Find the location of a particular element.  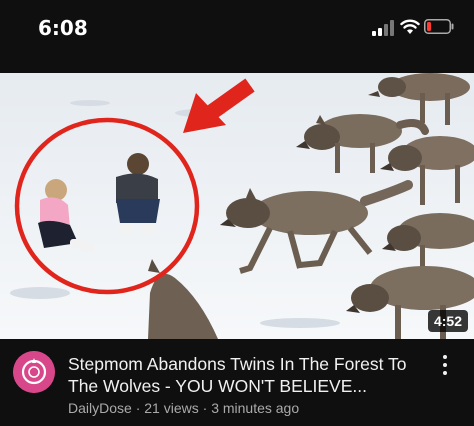

video-duration: 4:52 is located at coordinates (447, 321).